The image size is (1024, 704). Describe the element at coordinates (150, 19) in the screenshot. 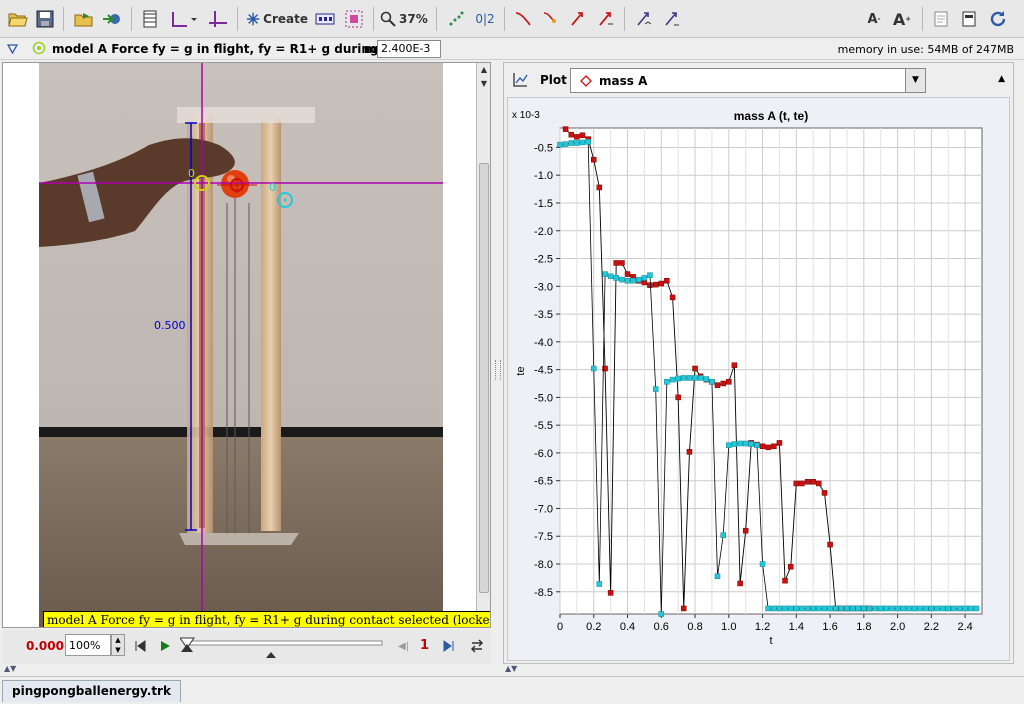

I see `clip-settings-icon` at that location.